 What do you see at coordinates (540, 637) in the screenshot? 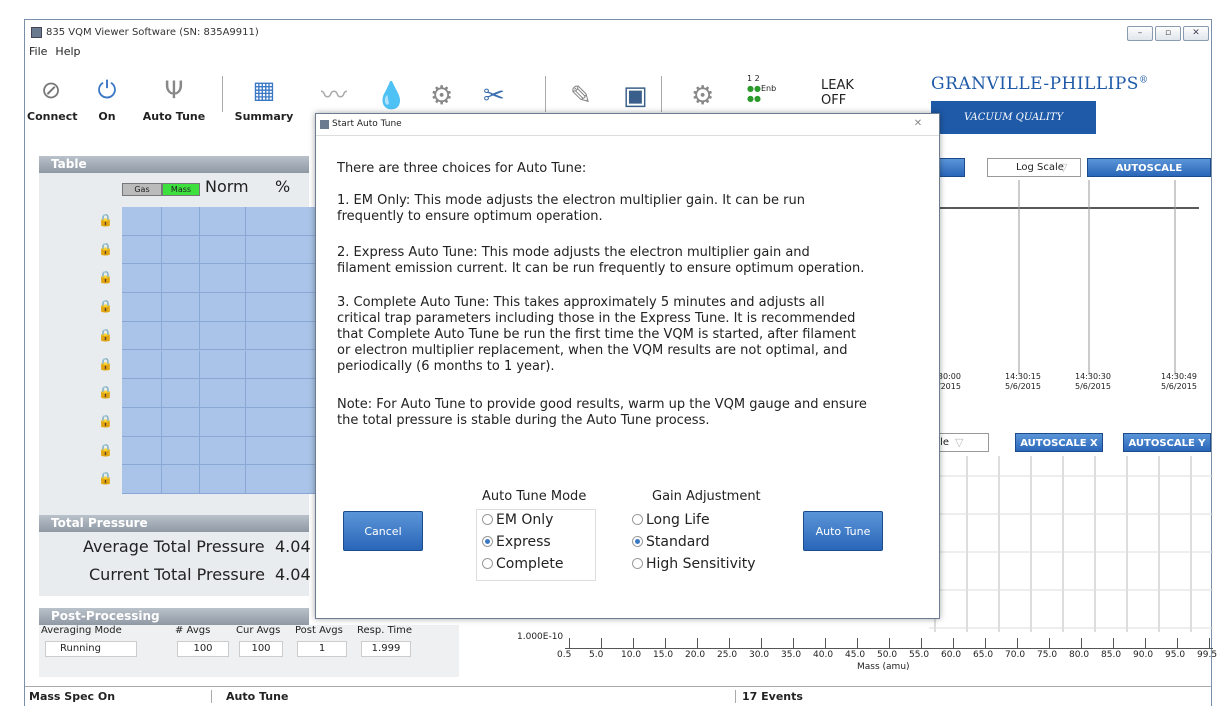
I see `y-tick-label: 1.000E-10` at bounding box center [540, 637].